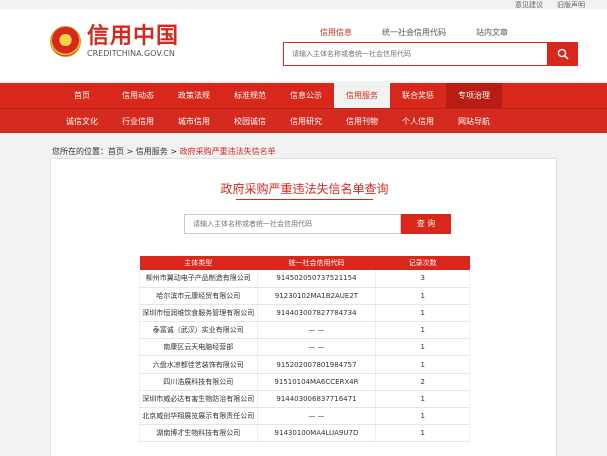 The width and height of the screenshot is (607, 456). I want to click on credit-code-cell: 914502050737521154, so click(316, 279).